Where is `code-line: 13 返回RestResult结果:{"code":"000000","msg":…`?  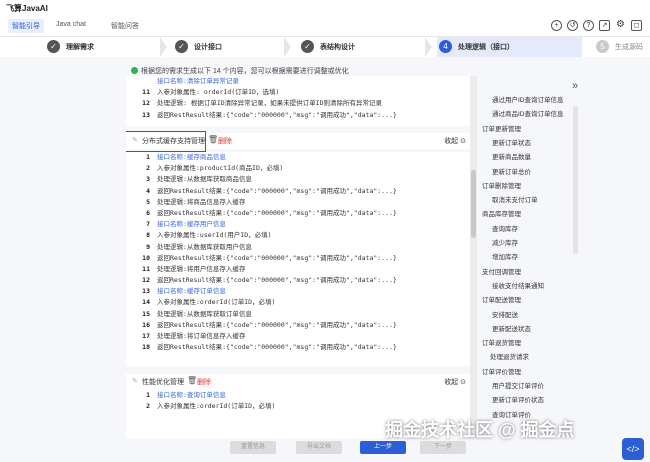
code-line: 13 返回RestResult结果:{"code":"000000","msg":… is located at coordinates (298, 115).